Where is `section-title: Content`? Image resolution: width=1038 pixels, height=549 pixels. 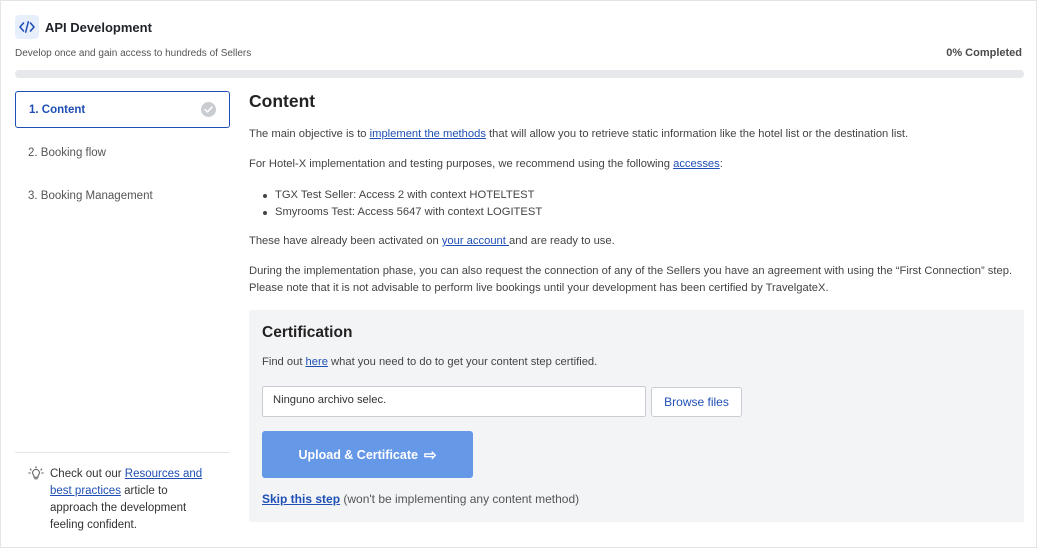
section-title: Content is located at coordinates (282, 101).